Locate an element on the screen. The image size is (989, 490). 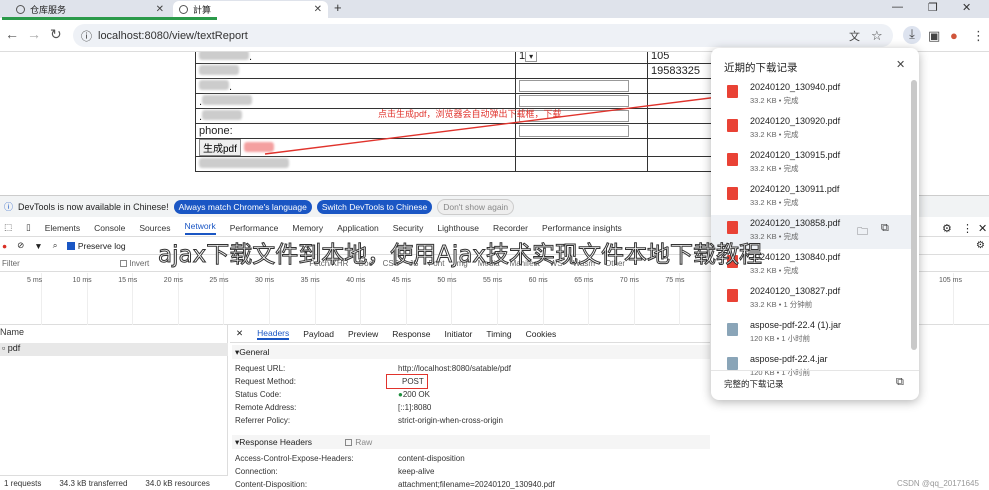
tab-sources: Sources is located at coordinates (154, 228).